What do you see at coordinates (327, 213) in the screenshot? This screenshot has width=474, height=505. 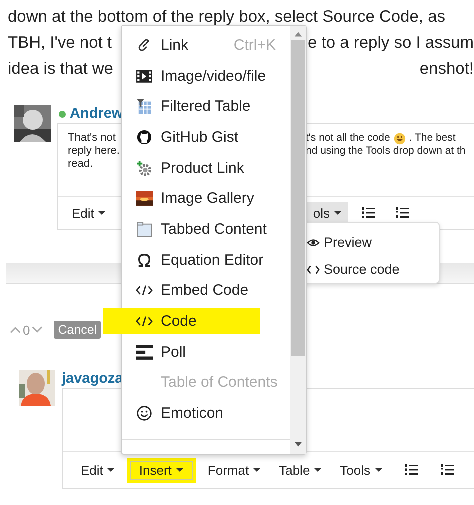 I see `toolbar-menu-button: ols` at bounding box center [327, 213].